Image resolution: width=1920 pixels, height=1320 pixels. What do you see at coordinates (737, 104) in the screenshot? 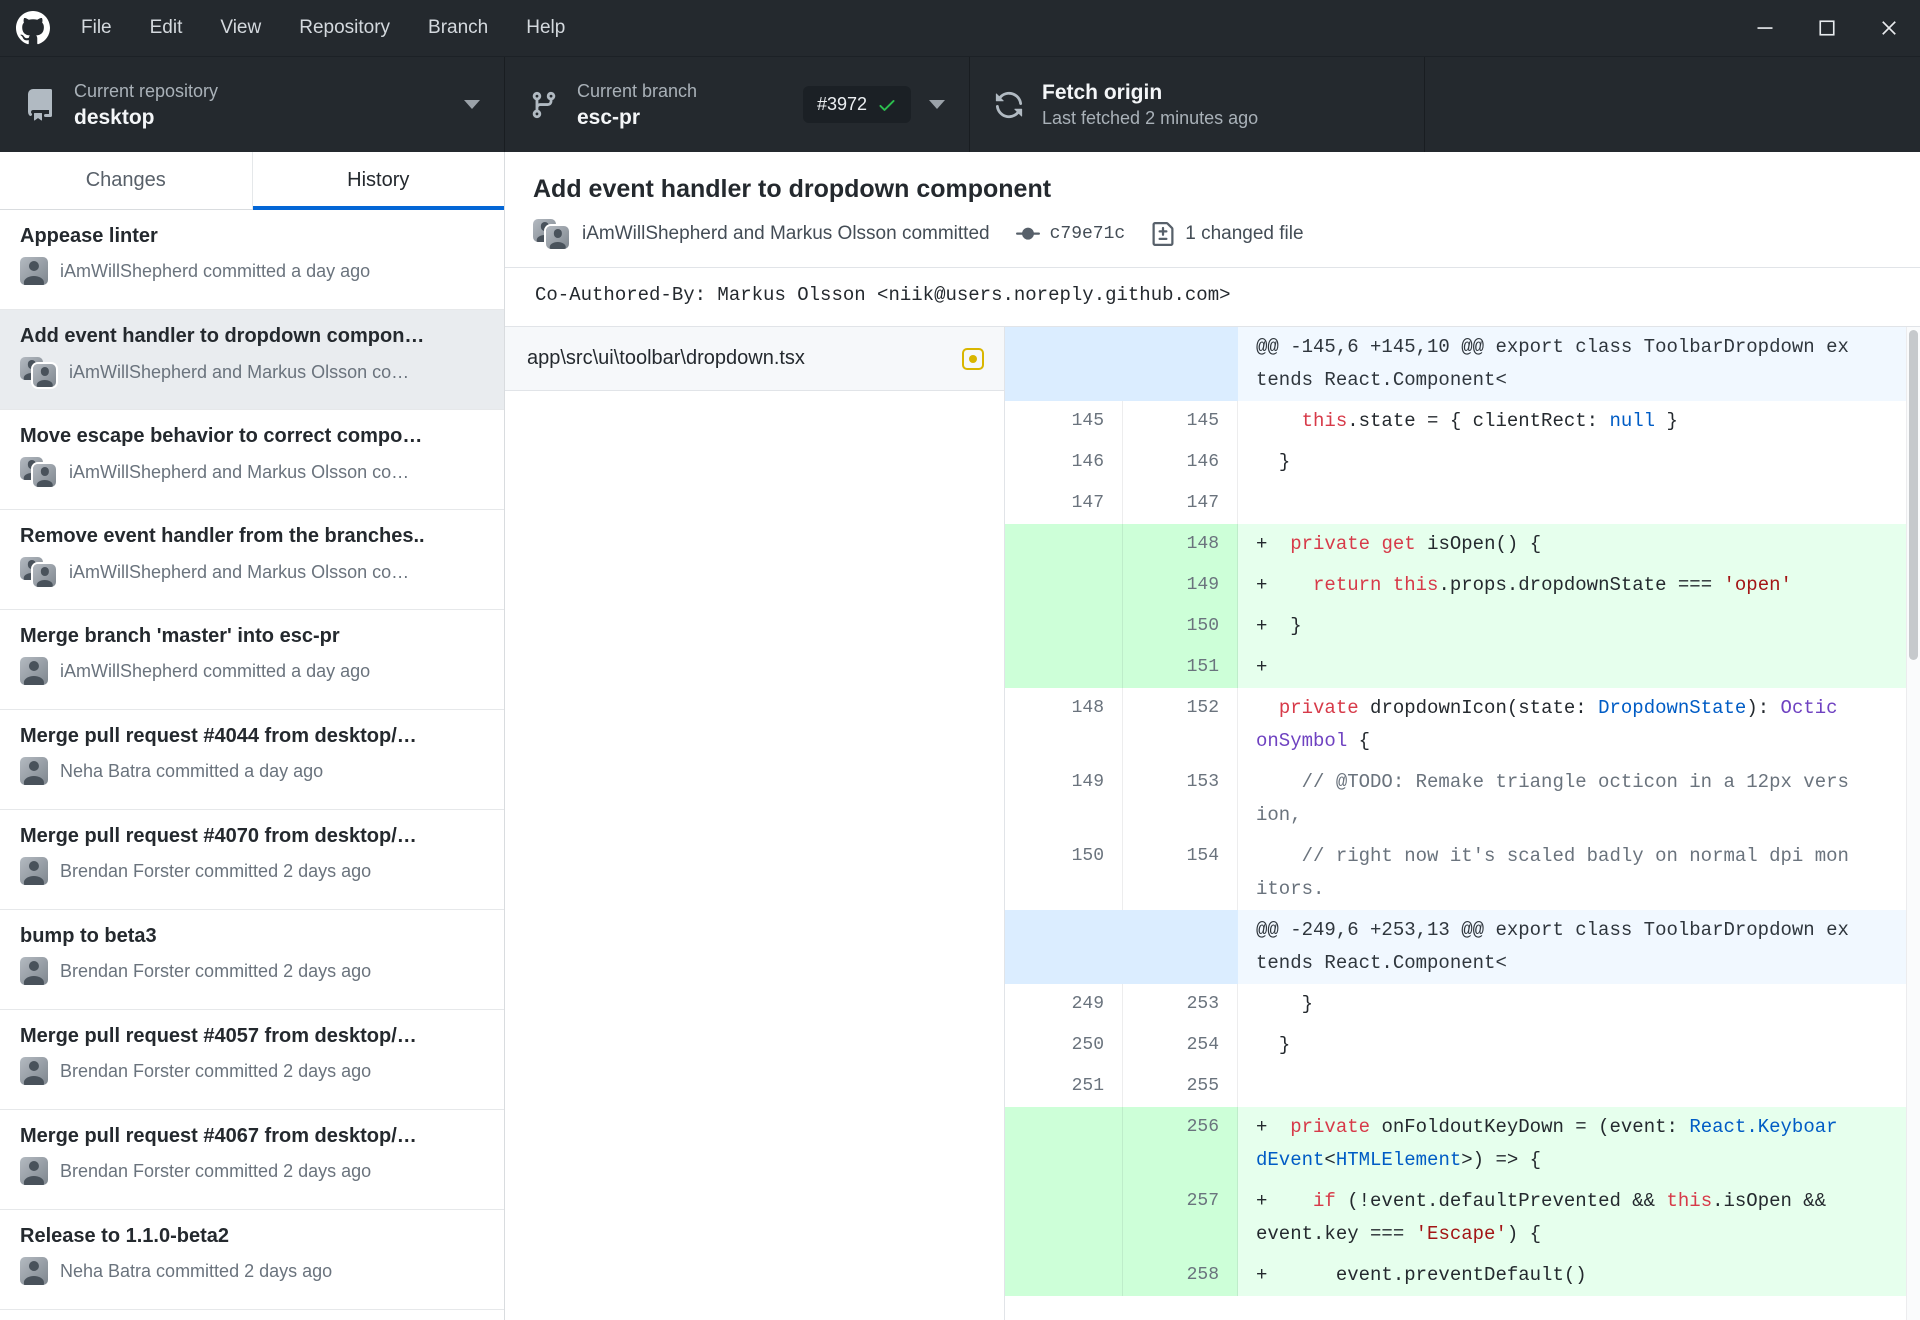
I see `branch-dropdown: Current branch esc-pr #3972` at bounding box center [737, 104].